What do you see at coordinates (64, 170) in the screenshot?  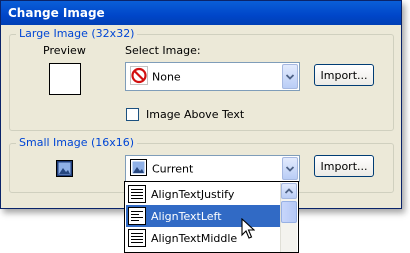 I see `small-image-preview-icon` at bounding box center [64, 170].